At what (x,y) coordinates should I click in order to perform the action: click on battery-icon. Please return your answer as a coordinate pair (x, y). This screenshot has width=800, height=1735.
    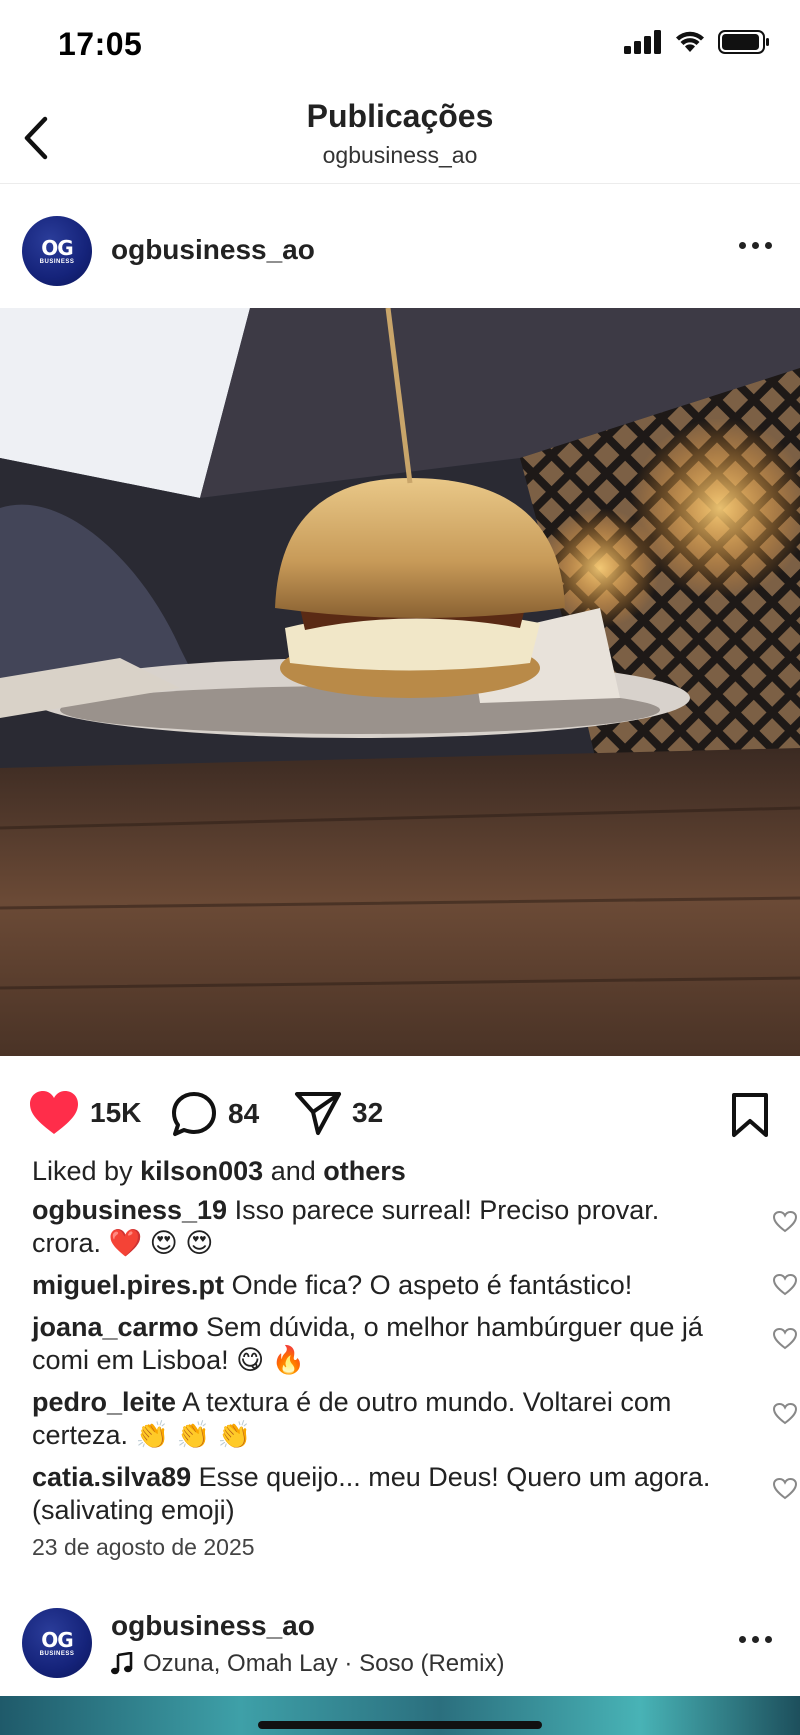
    Looking at the image, I should click on (743, 42).